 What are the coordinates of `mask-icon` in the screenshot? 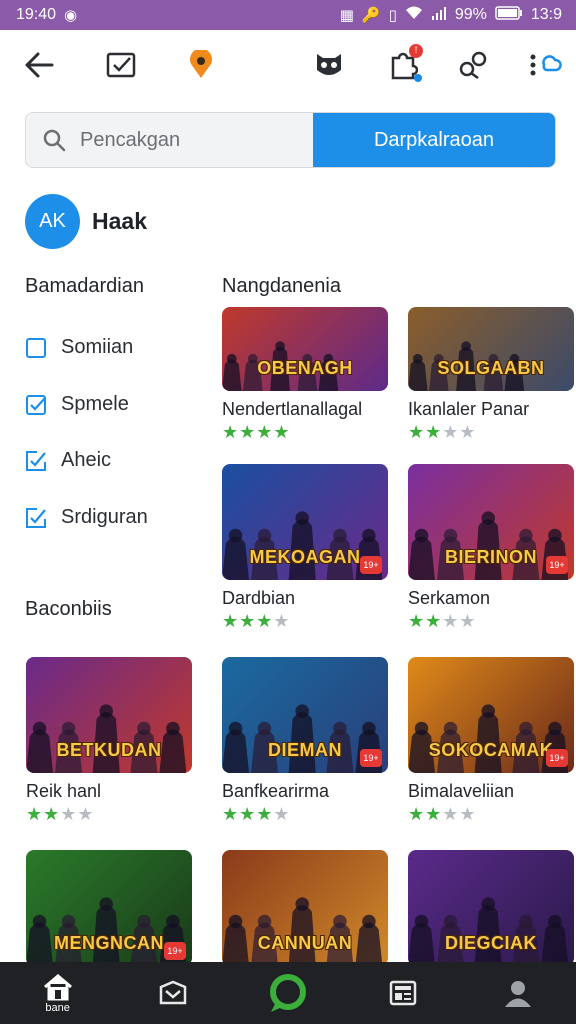 It's located at (329, 65).